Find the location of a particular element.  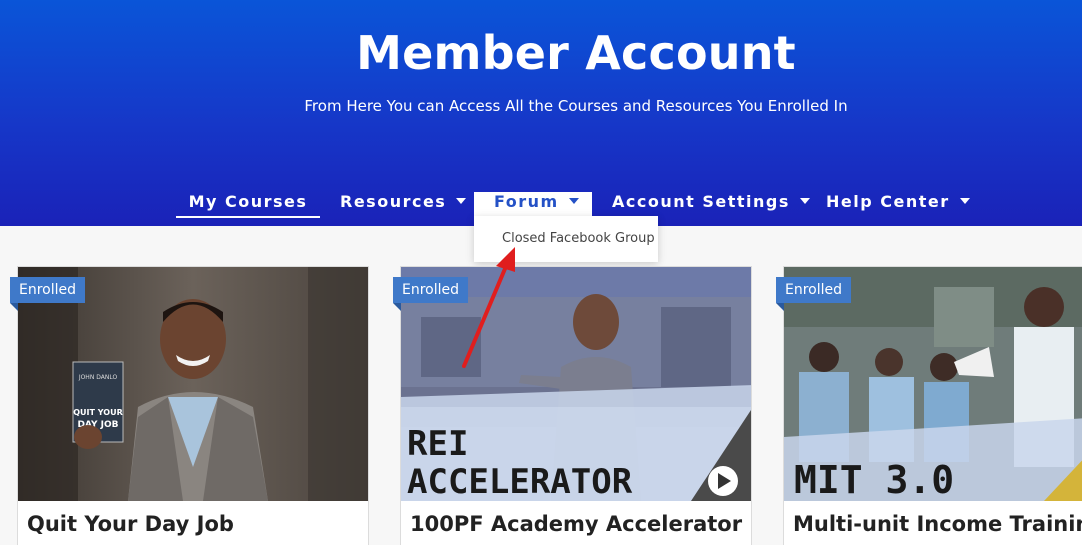

nav-help-center-label: Help Center is located at coordinates (888, 201).